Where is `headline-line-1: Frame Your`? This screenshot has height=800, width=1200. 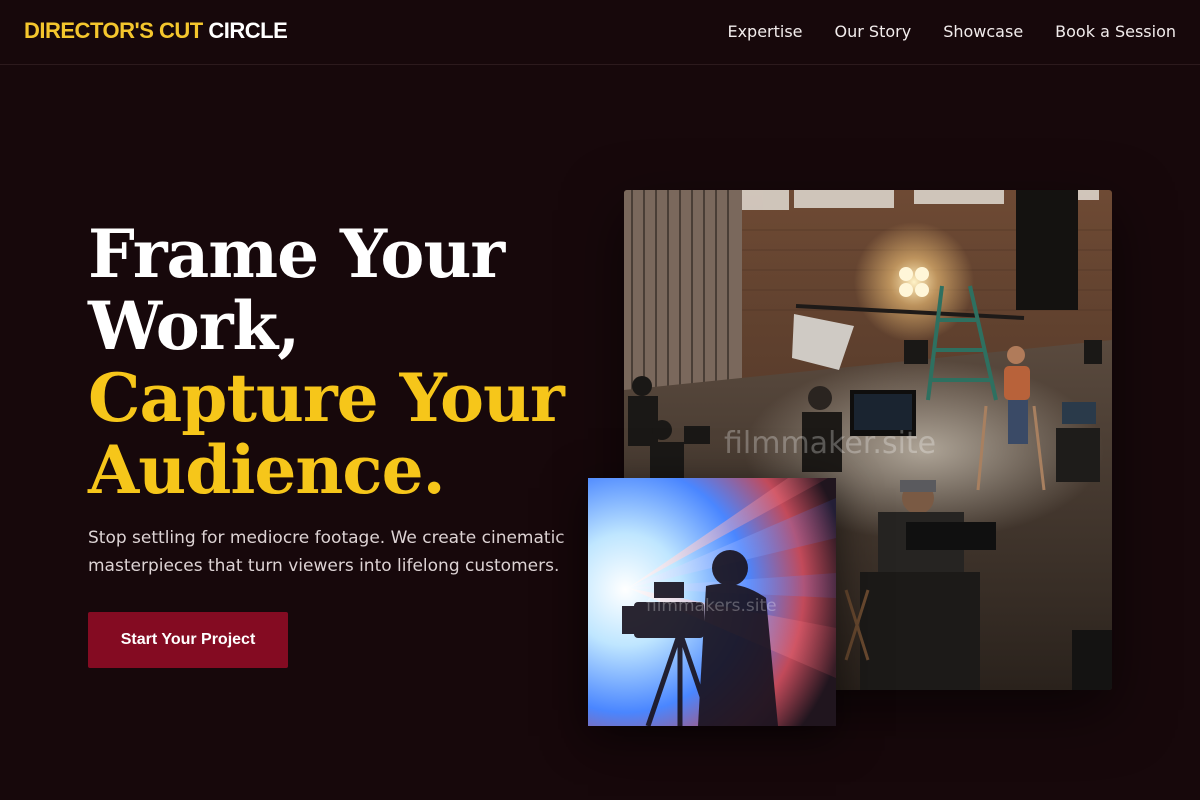
headline-line-1: Frame Your is located at coordinates (296, 254).